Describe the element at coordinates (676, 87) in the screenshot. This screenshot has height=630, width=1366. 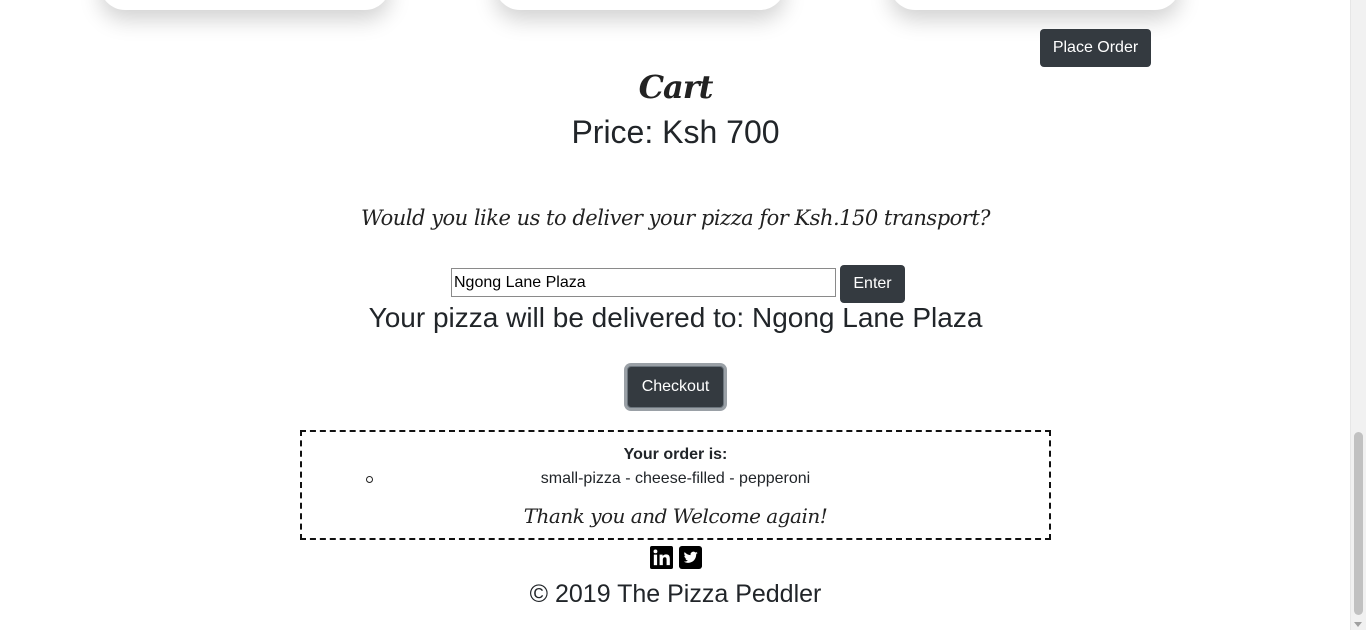
I see `cart-title: Cart` at that location.